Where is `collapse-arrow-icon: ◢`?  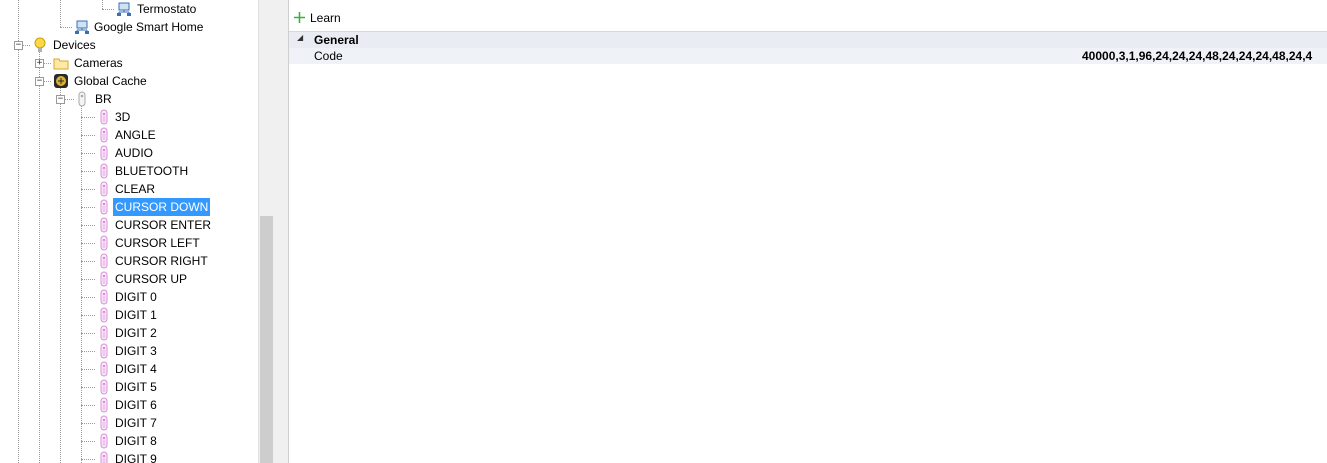 collapse-arrow-icon: ◢ is located at coordinates (300, 37).